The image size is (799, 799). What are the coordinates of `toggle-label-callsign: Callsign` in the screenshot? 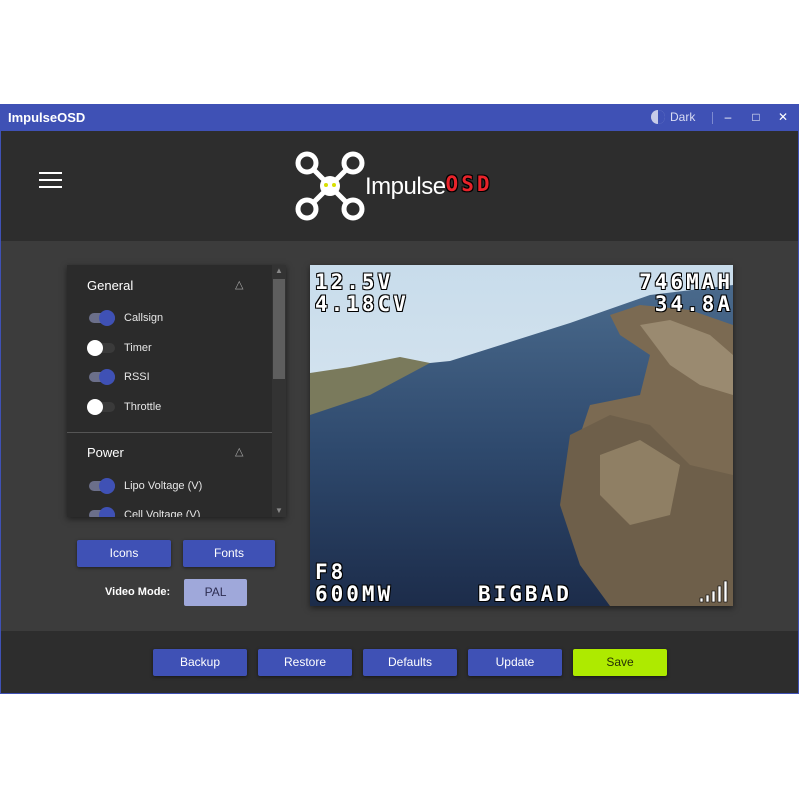 It's located at (144, 318).